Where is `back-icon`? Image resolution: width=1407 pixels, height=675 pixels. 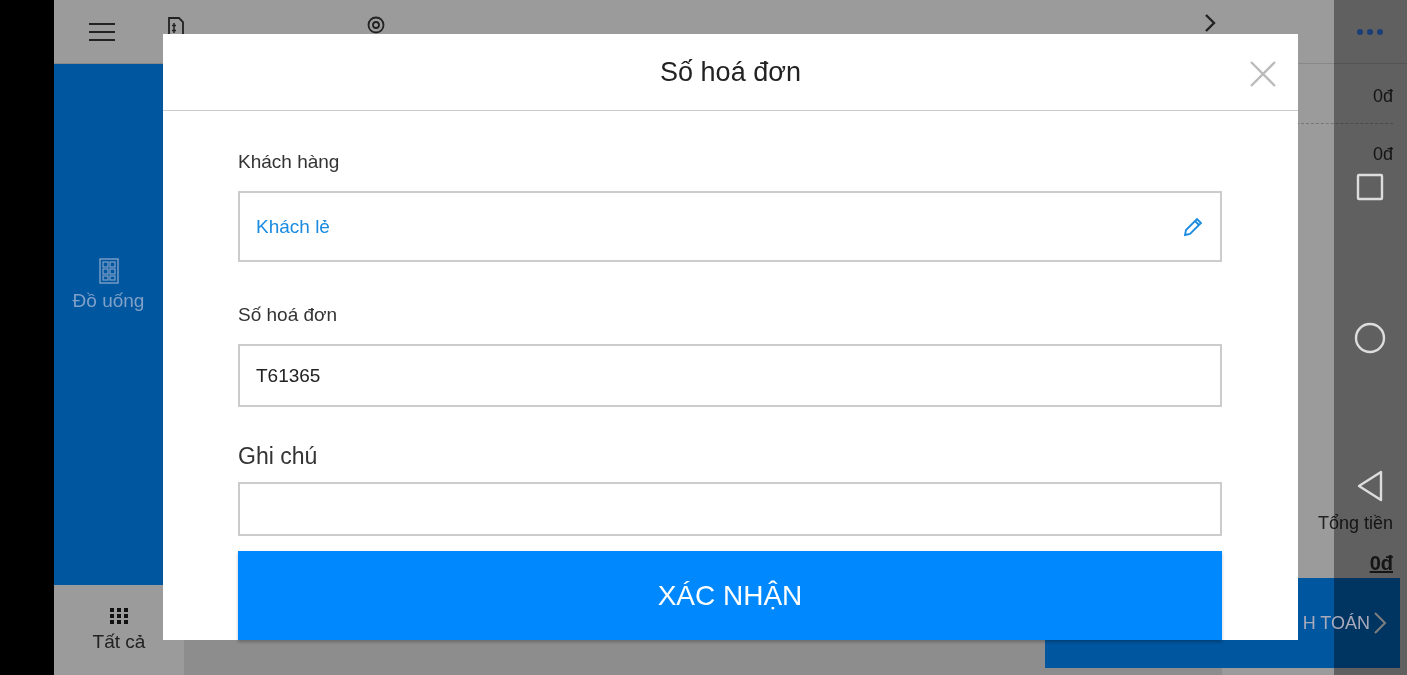 back-icon is located at coordinates (1370, 486).